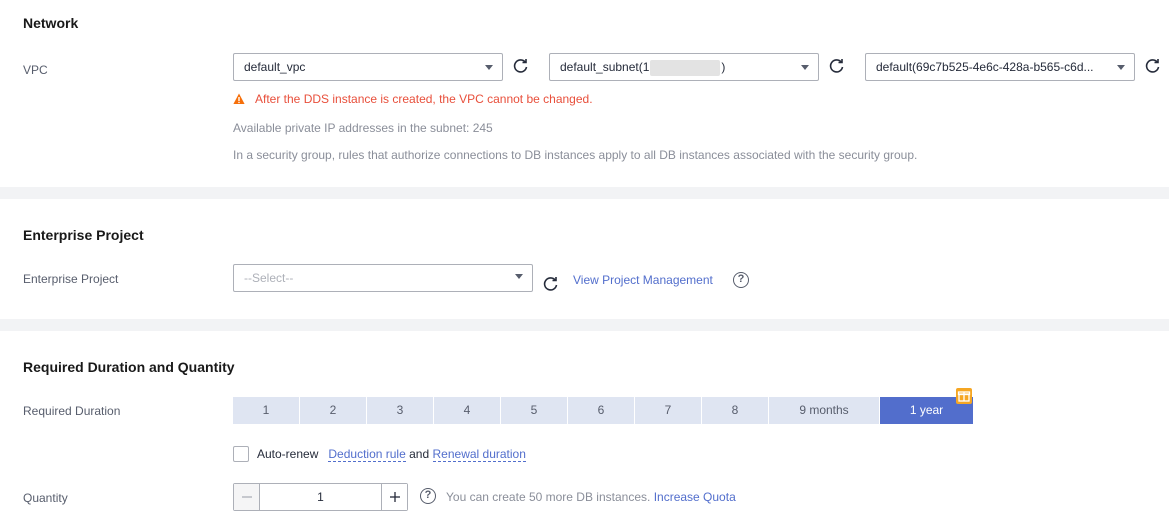  Describe the element at coordinates (534, 410) in the screenshot. I see `duration-option: 5` at that location.